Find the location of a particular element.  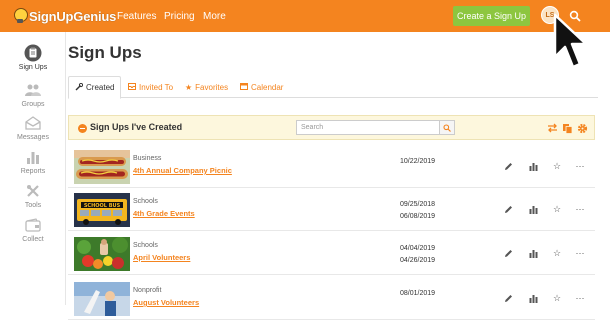

inbox-icon is located at coordinates (132, 87).